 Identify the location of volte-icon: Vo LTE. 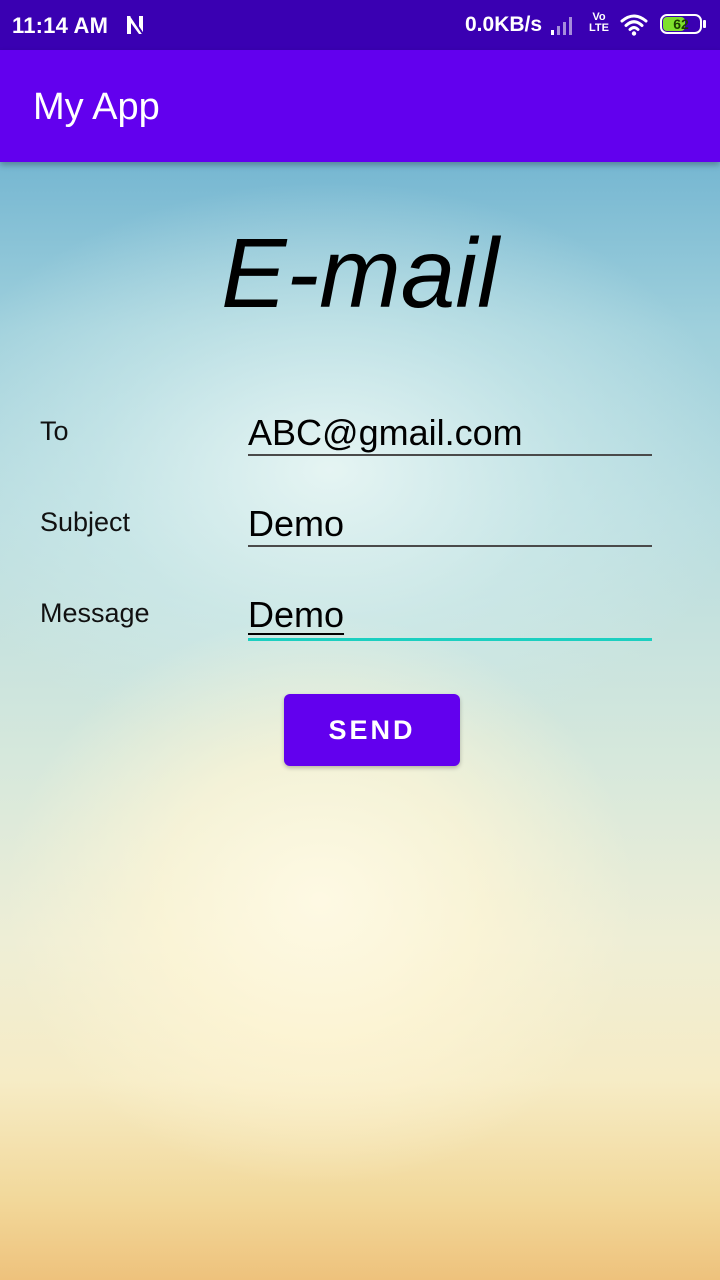
(599, 25).